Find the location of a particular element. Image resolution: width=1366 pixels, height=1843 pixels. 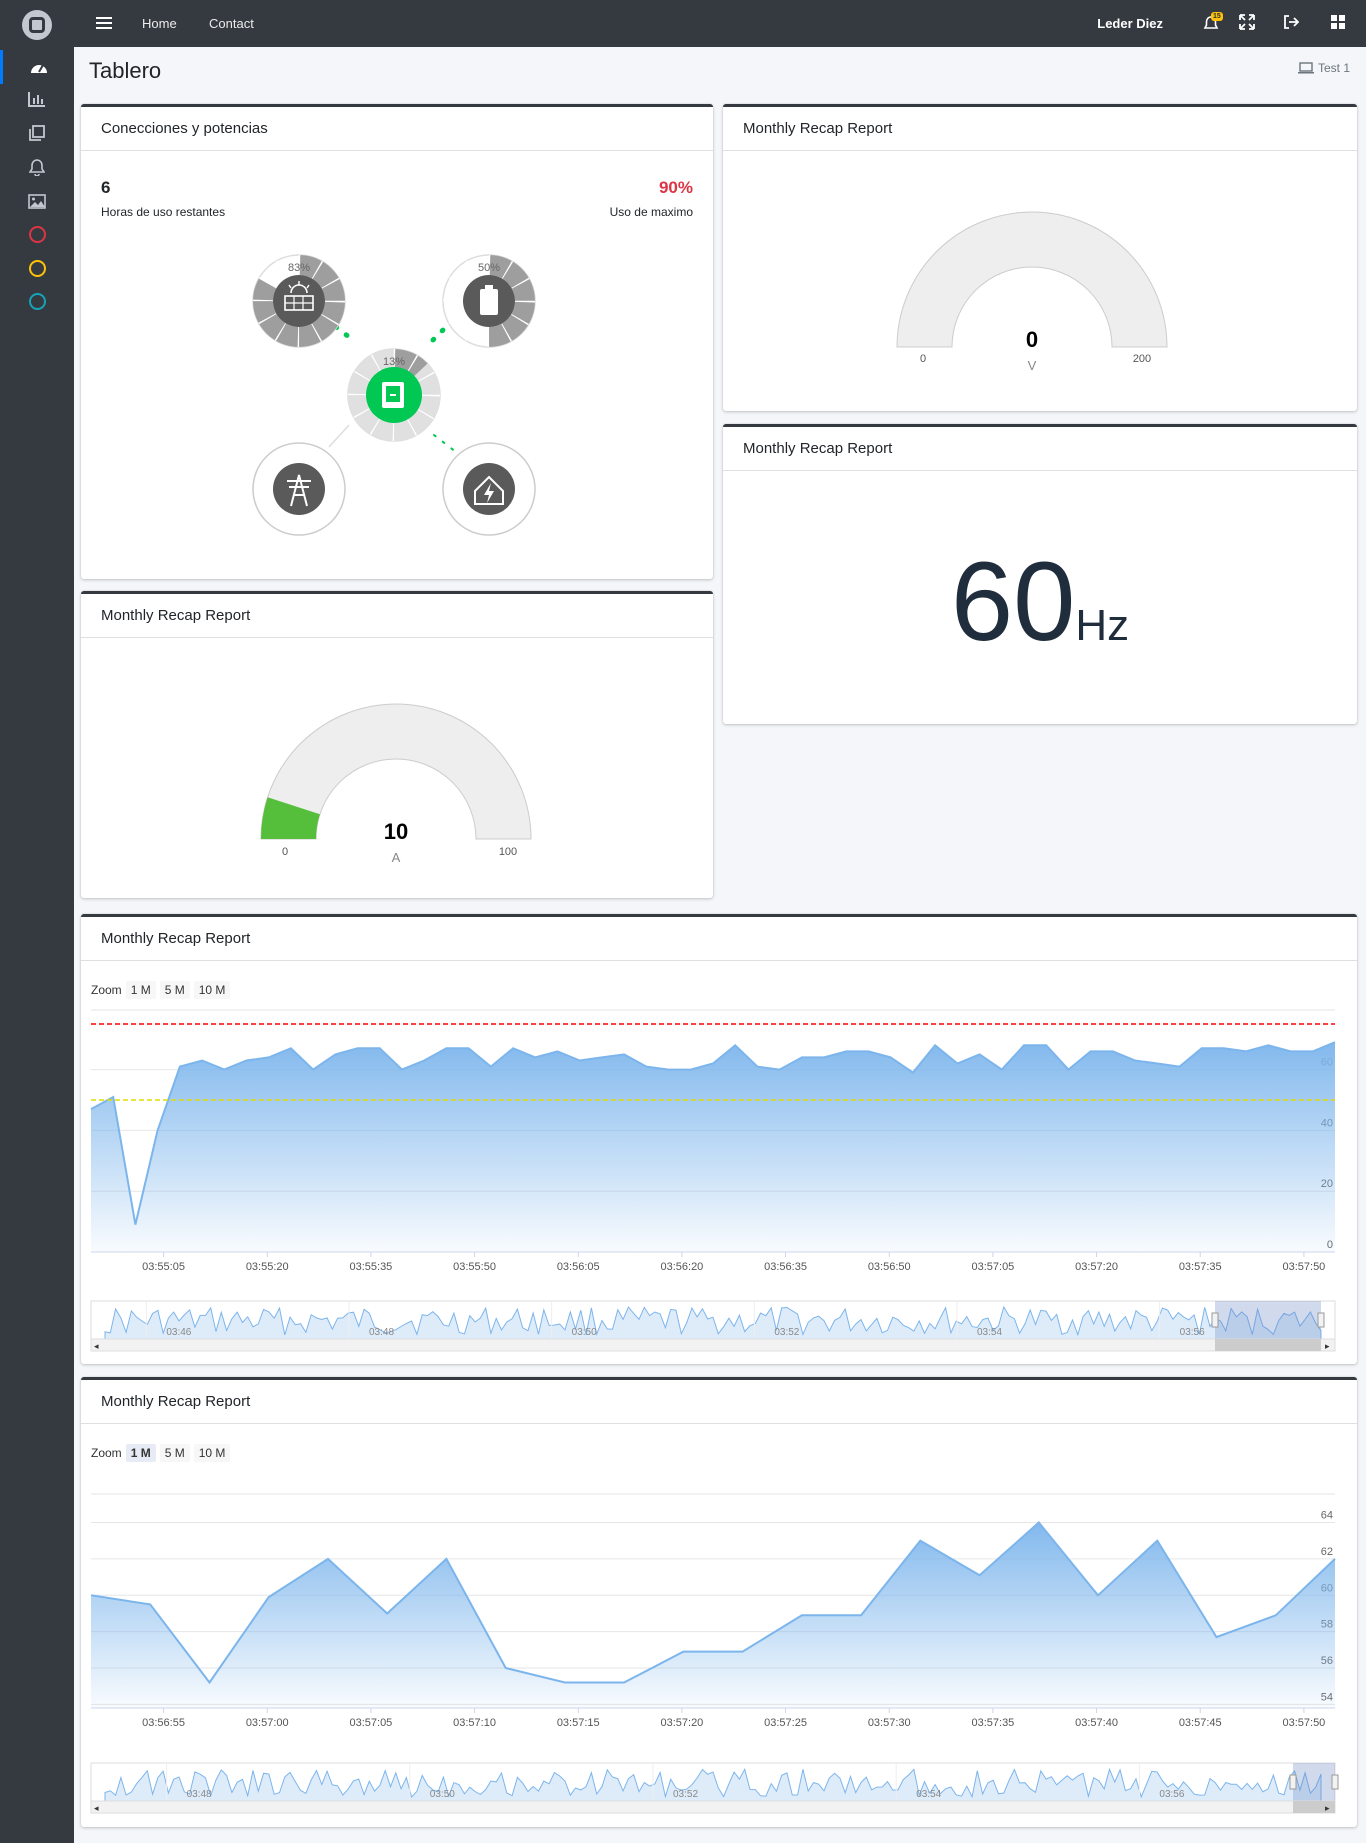

page-title: Tablero is located at coordinates (125, 70).